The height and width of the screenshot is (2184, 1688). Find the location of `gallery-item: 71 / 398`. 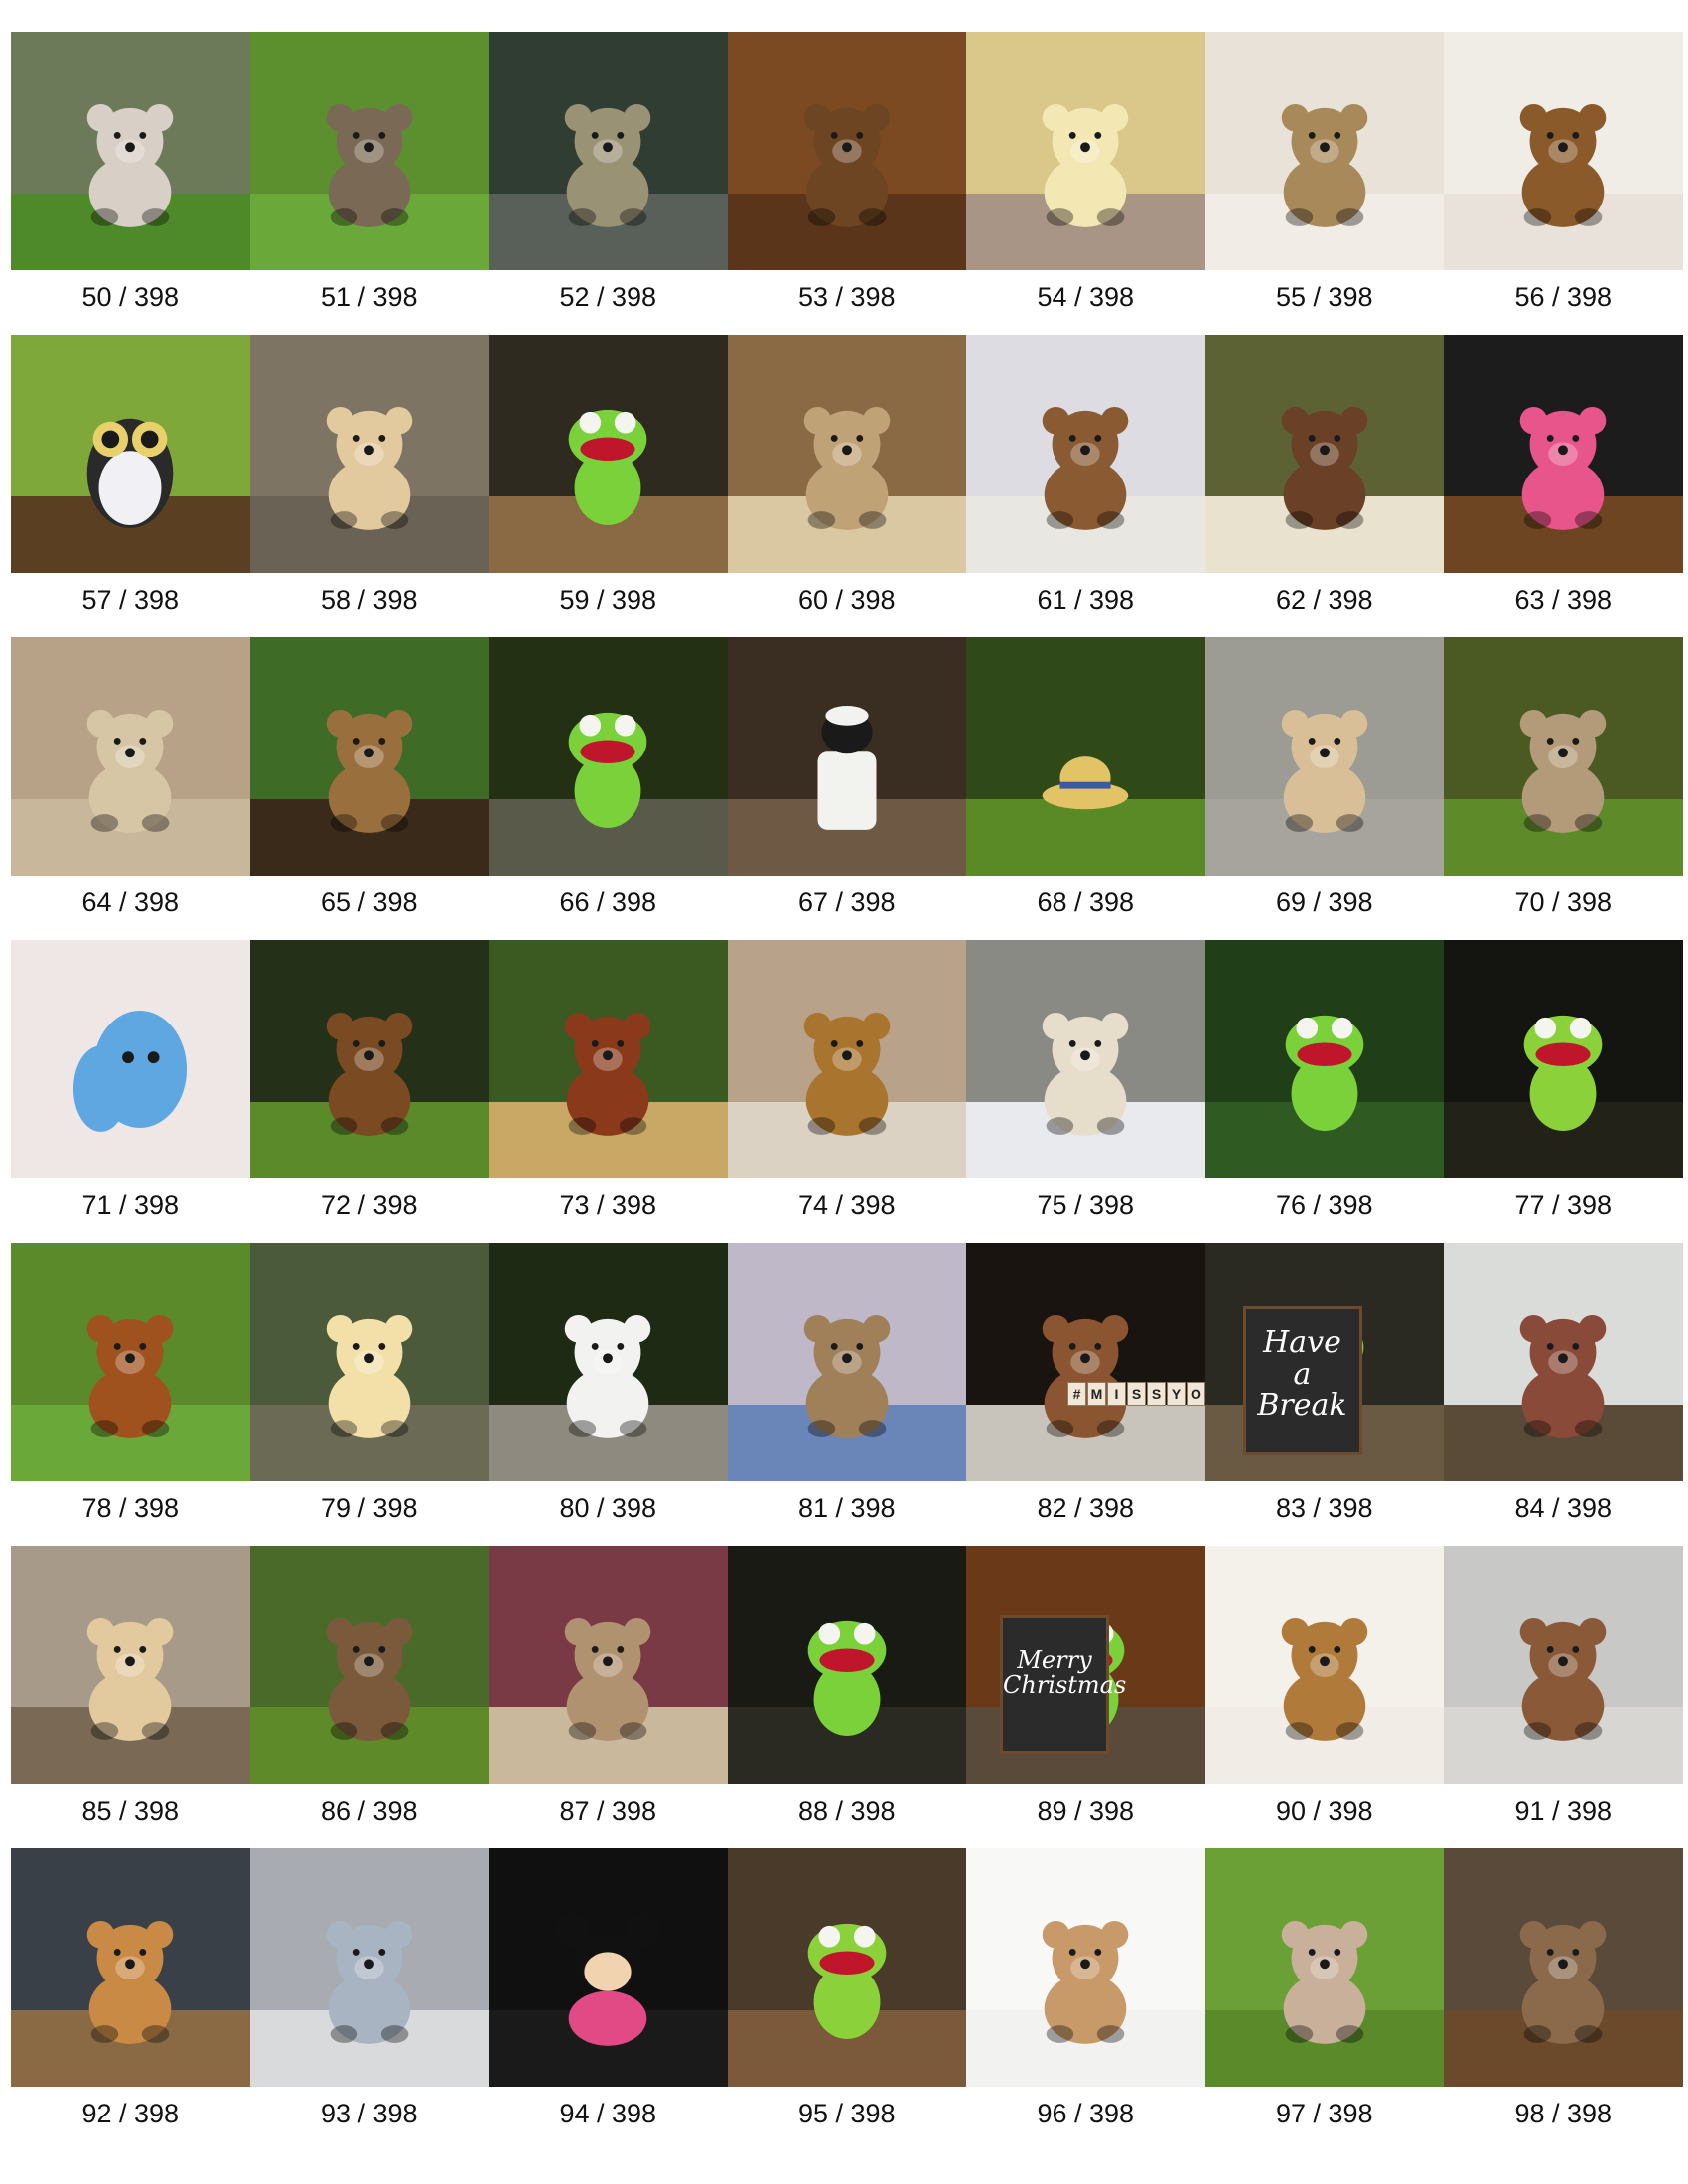

gallery-item: 71 / 398 is located at coordinates (130, 1091).